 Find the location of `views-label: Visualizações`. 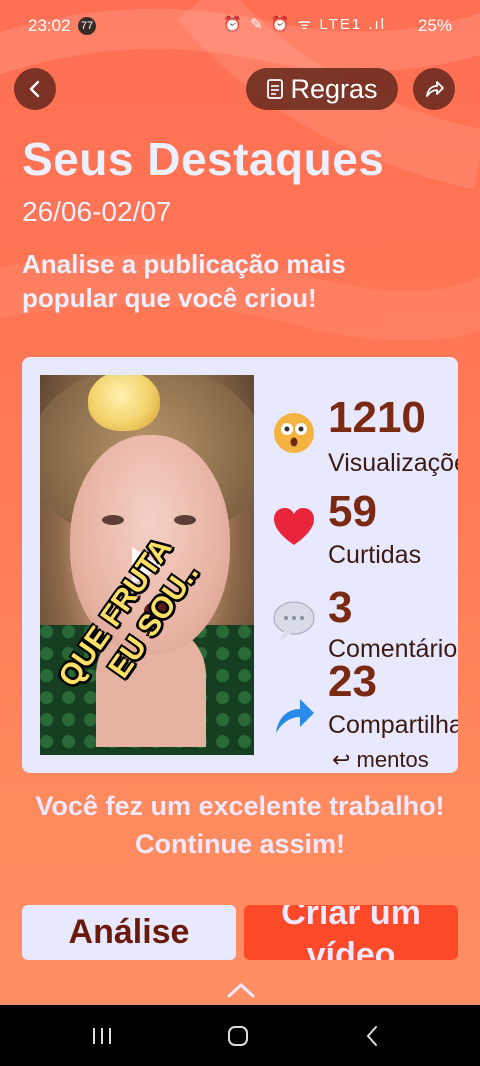

views-label: Visualizações is located at coordinates (393, 463).